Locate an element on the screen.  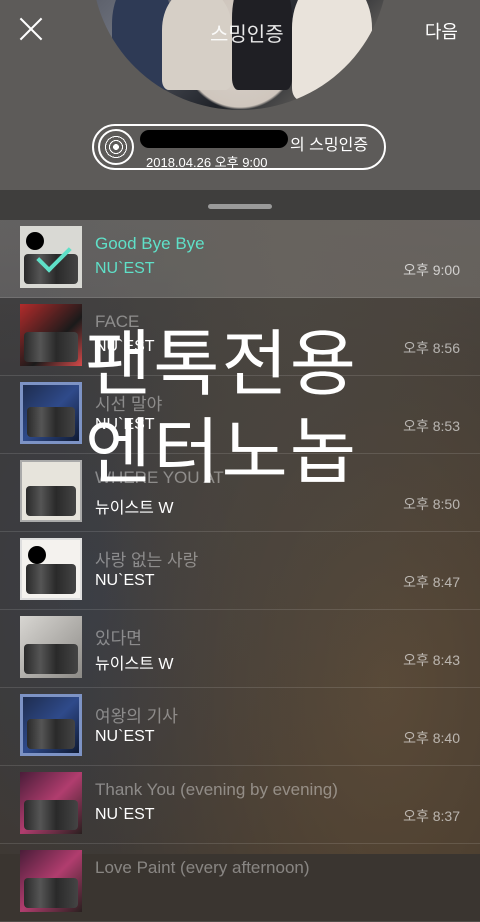
list-item: WHERE YOU AT 뉴이스트 W 오후 8:50 is located at coordinates (240, 493).